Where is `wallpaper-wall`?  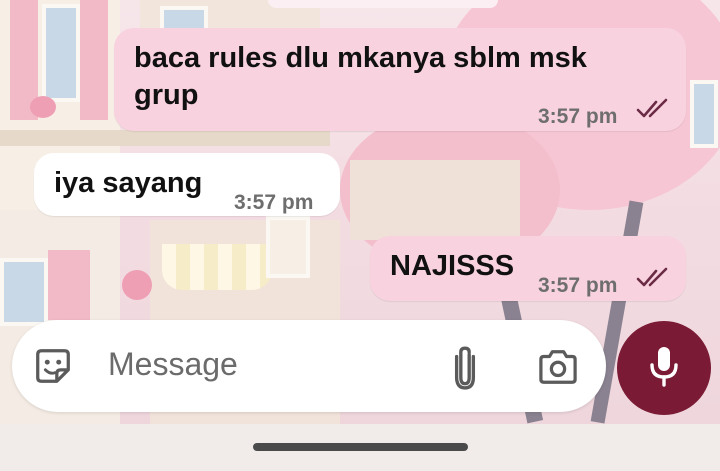 wallpaper-wall is located at coordinates (435, 200).